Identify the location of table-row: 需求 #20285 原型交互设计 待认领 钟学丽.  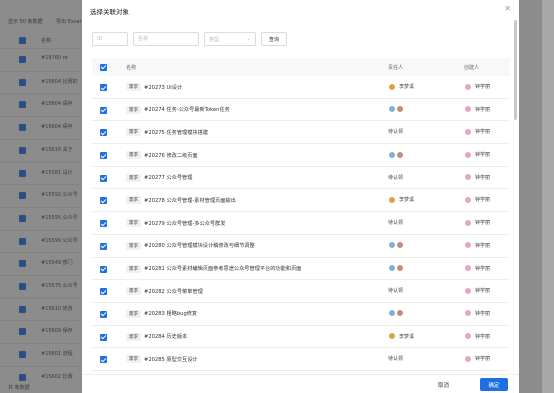
(301, 359).